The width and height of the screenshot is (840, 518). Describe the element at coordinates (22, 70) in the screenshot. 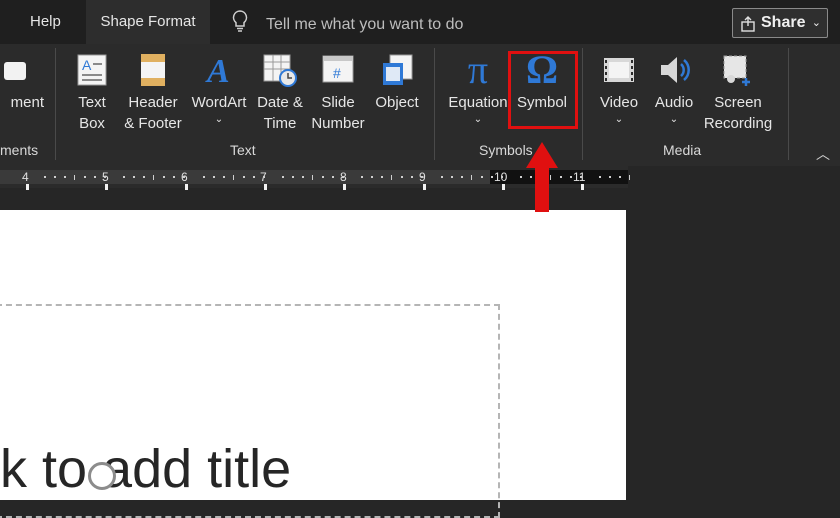

I see `comment-icon` at that location.